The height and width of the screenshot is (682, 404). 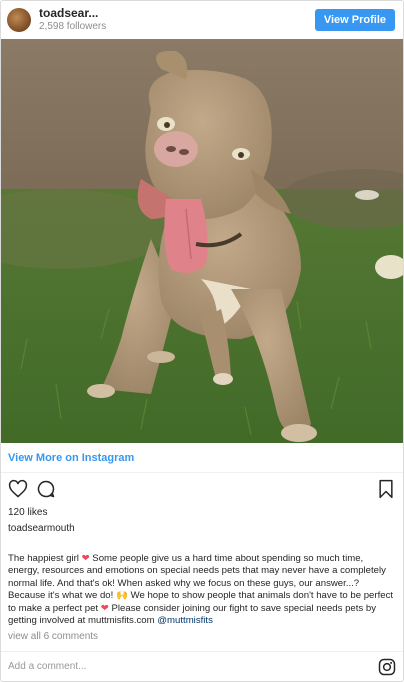 I want to click on post-header: toadsear... 2,598 followers View Profile, so click(x=202, y=20).